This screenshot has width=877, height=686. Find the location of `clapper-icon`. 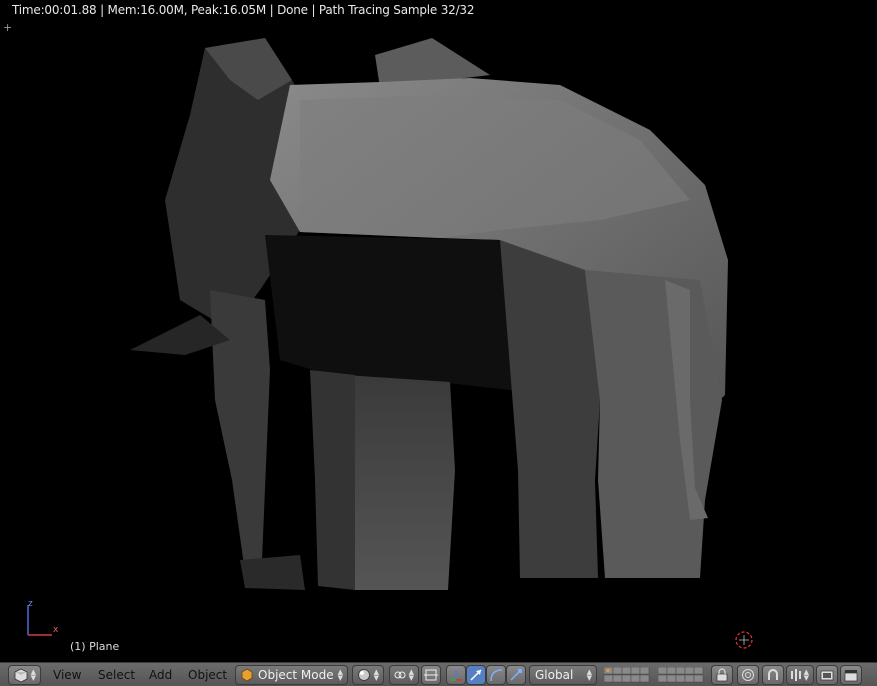

clapper-icon is located at coordinates (851, 676).